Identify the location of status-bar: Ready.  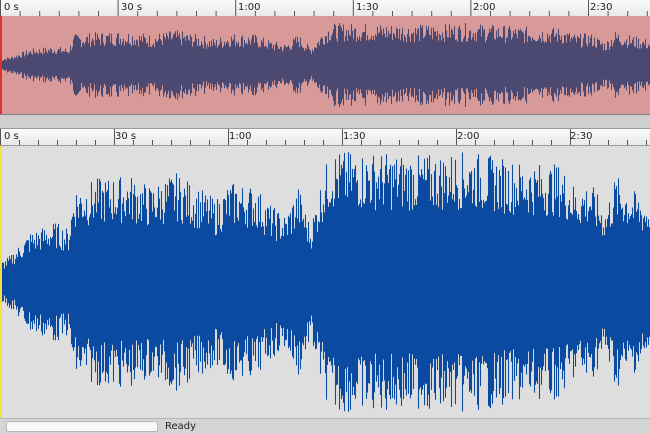
(325, 426).